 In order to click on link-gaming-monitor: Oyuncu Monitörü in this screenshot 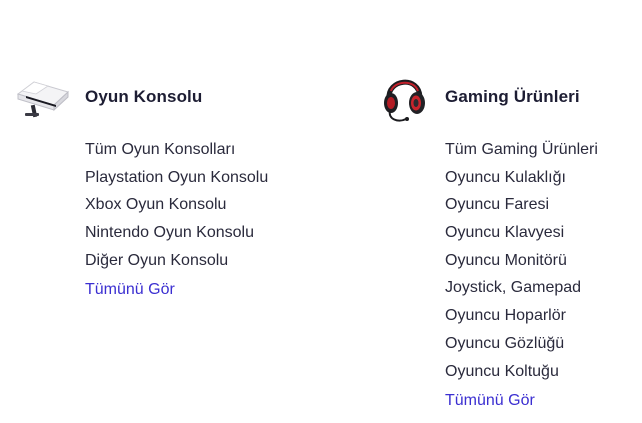, I will do `click(541, 261)`.